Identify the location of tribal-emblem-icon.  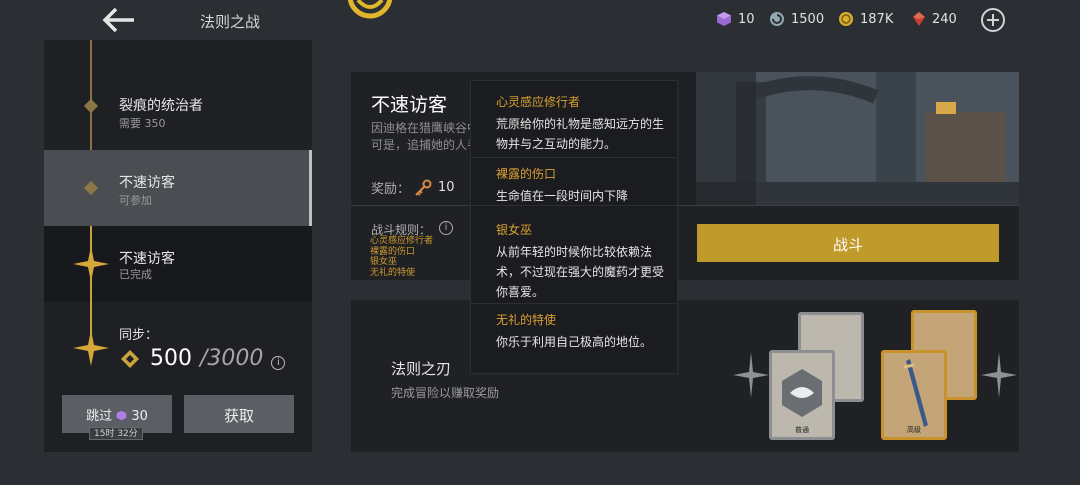
(802, 393).